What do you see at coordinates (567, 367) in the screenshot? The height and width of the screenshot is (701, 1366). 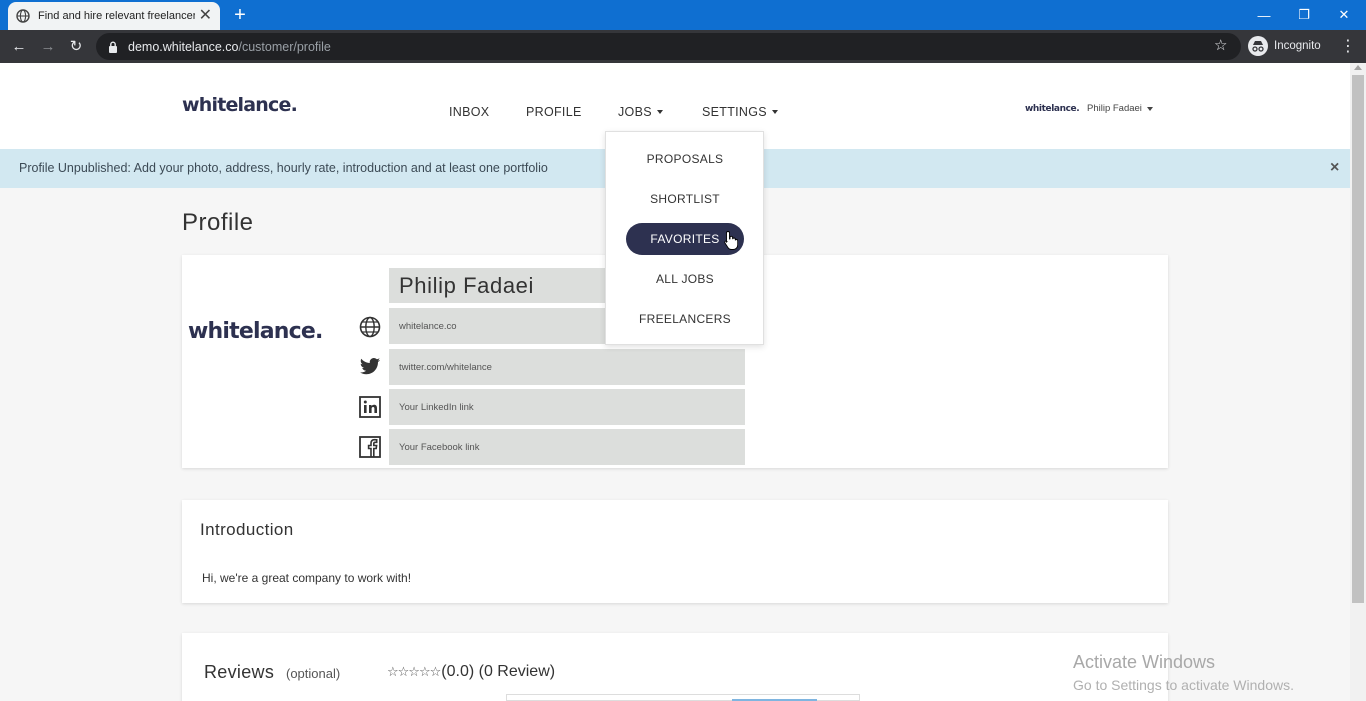 I see `twitter-field: twitter.com/whitelance` at bounding box center [567, 367].